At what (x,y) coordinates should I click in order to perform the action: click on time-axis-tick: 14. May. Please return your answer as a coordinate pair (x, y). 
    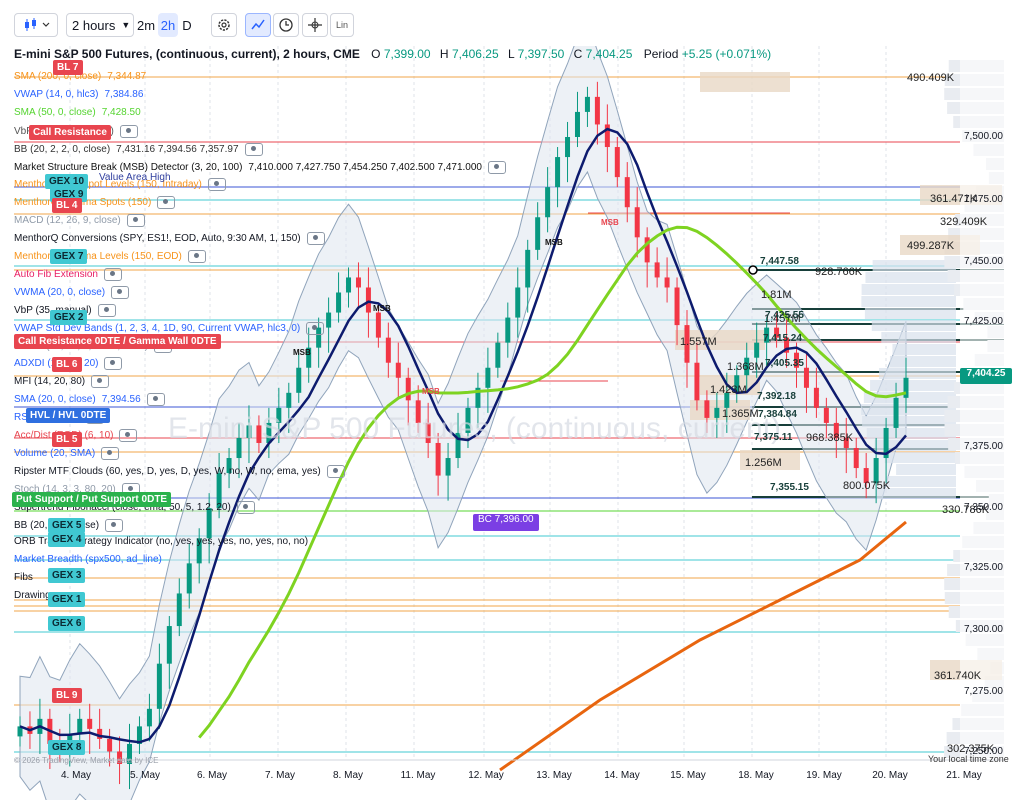
    Looking at the image, I should click on (622, 775).